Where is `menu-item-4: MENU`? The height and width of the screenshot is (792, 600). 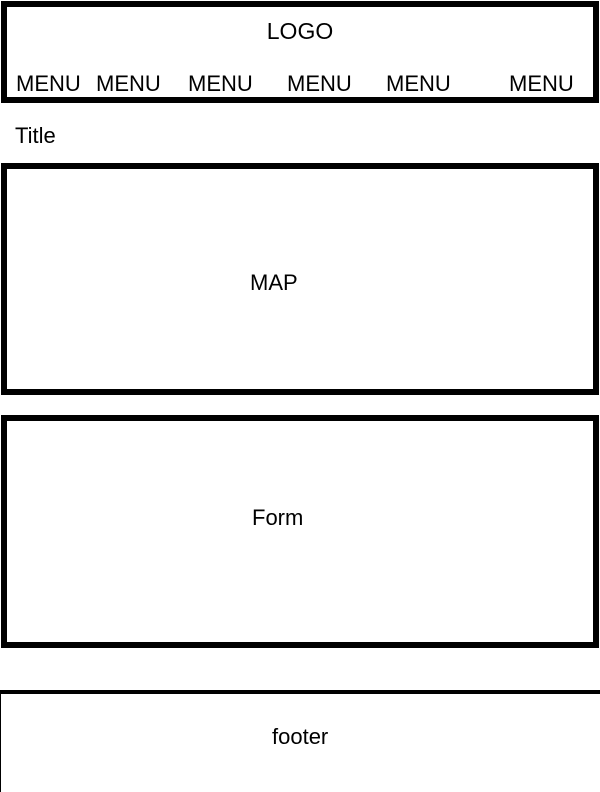 menu-item-4: MENU is located at coordinates (319, 84).